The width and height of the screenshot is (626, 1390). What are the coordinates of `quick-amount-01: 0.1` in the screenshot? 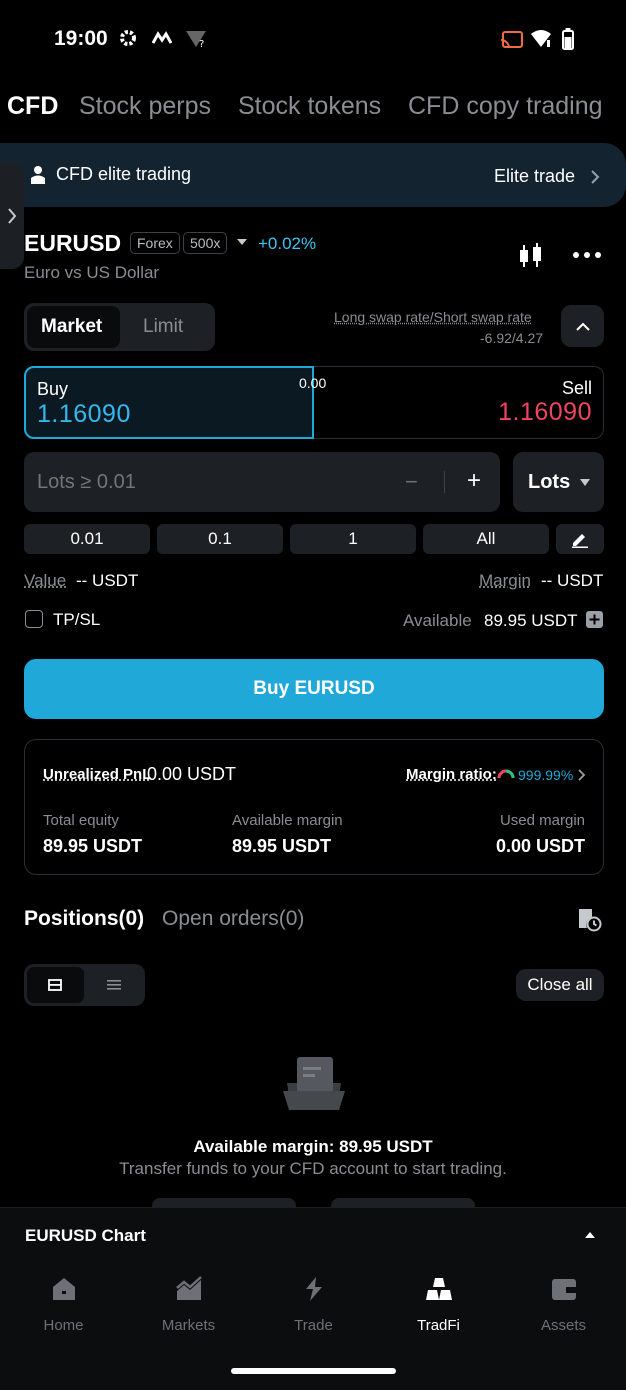 It's located at (220, 539).